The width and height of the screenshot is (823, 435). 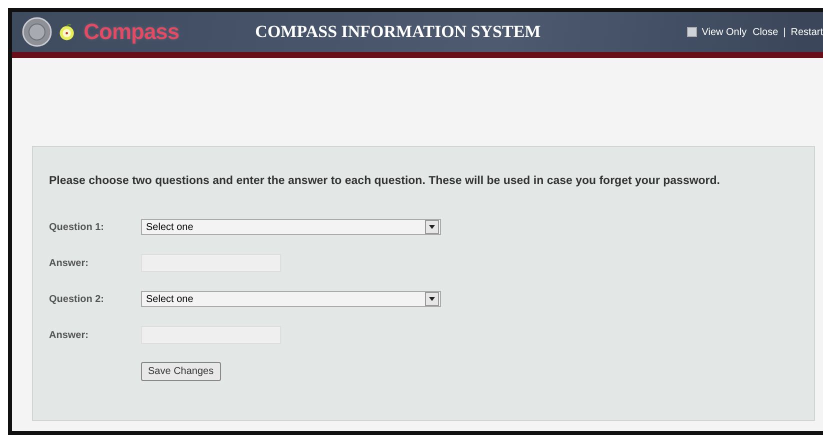 What do you see at coordinates (724, 32) in the screenshot?
I see `view-only-label: View Only` at bounding box center [724, 32].